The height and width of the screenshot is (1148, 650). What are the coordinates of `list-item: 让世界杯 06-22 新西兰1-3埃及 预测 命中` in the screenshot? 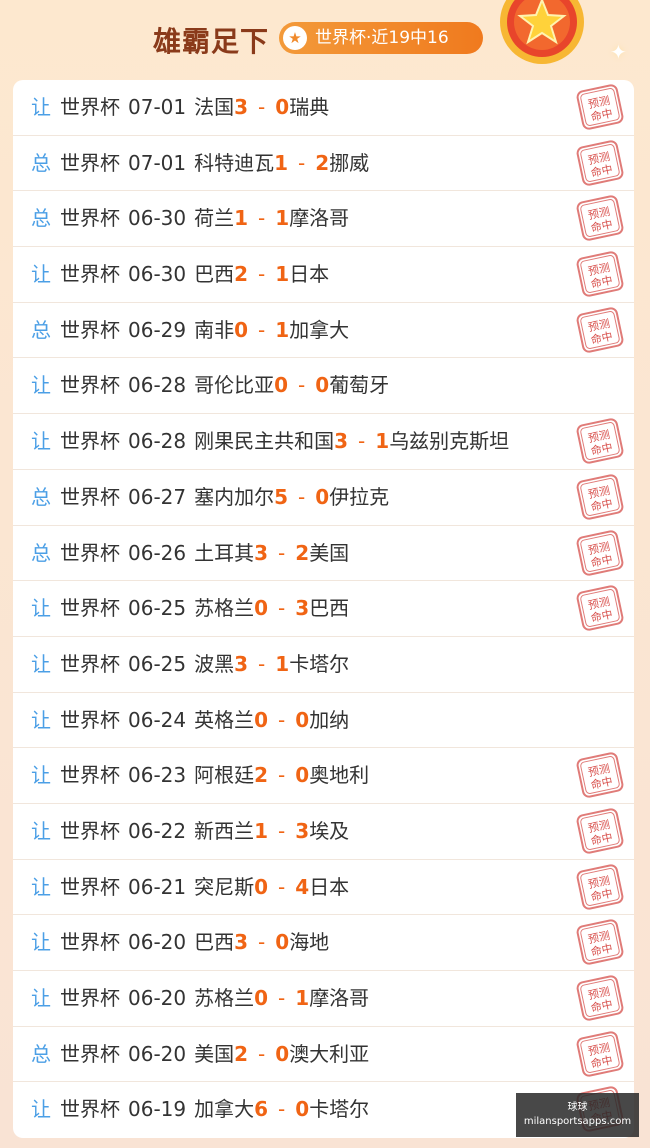 It's located at (323, 832).